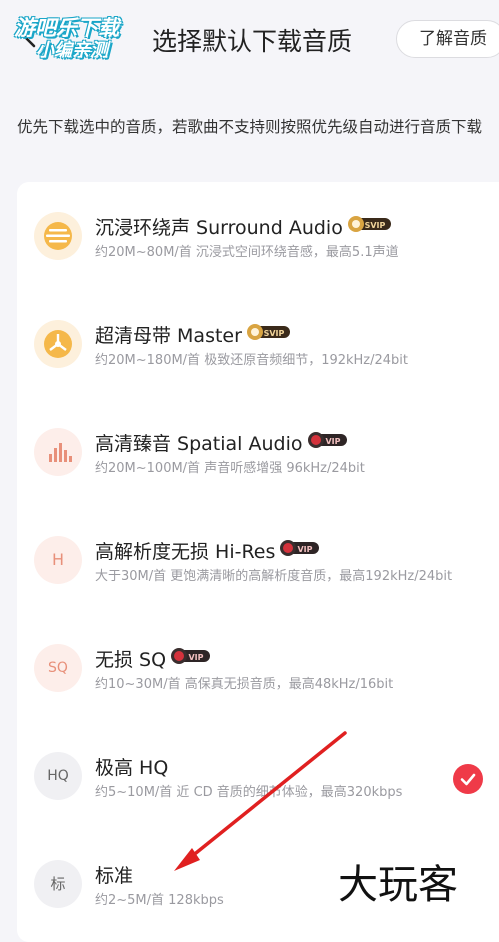 The width and height of the screenshot is (499, 942). I want to click on option-subtitle: 大于30M/首 更饱满清晰的高解析度音质，最高192kHz/24bit, so click(274, 576).